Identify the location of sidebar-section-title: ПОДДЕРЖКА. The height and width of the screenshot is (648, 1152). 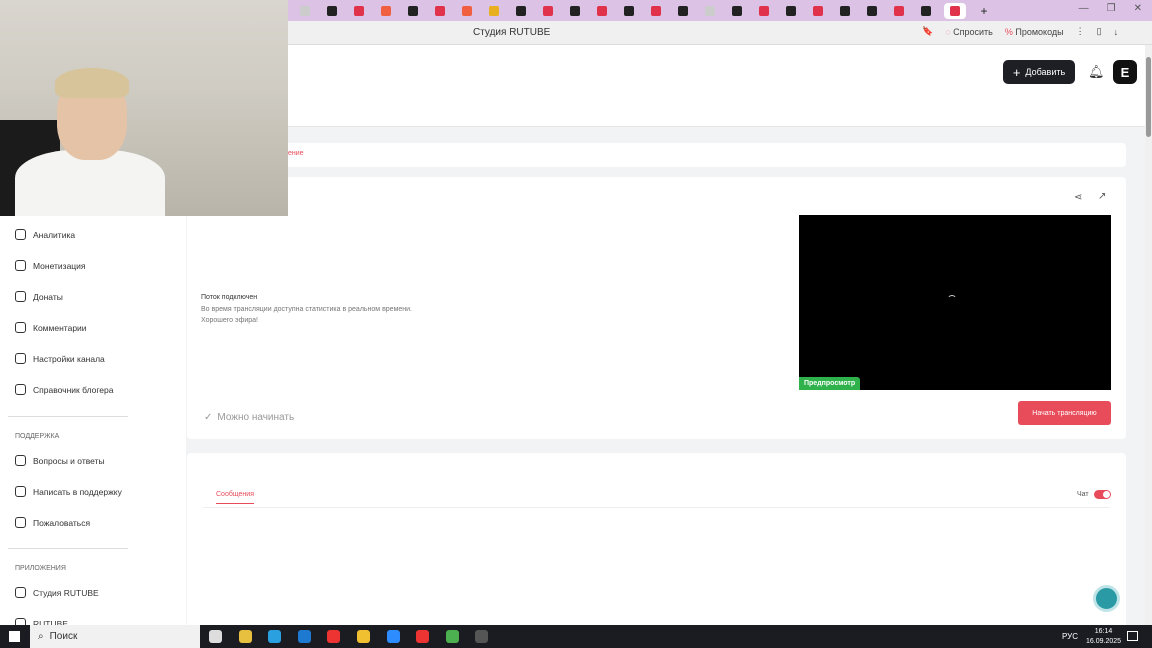
(37, 436).